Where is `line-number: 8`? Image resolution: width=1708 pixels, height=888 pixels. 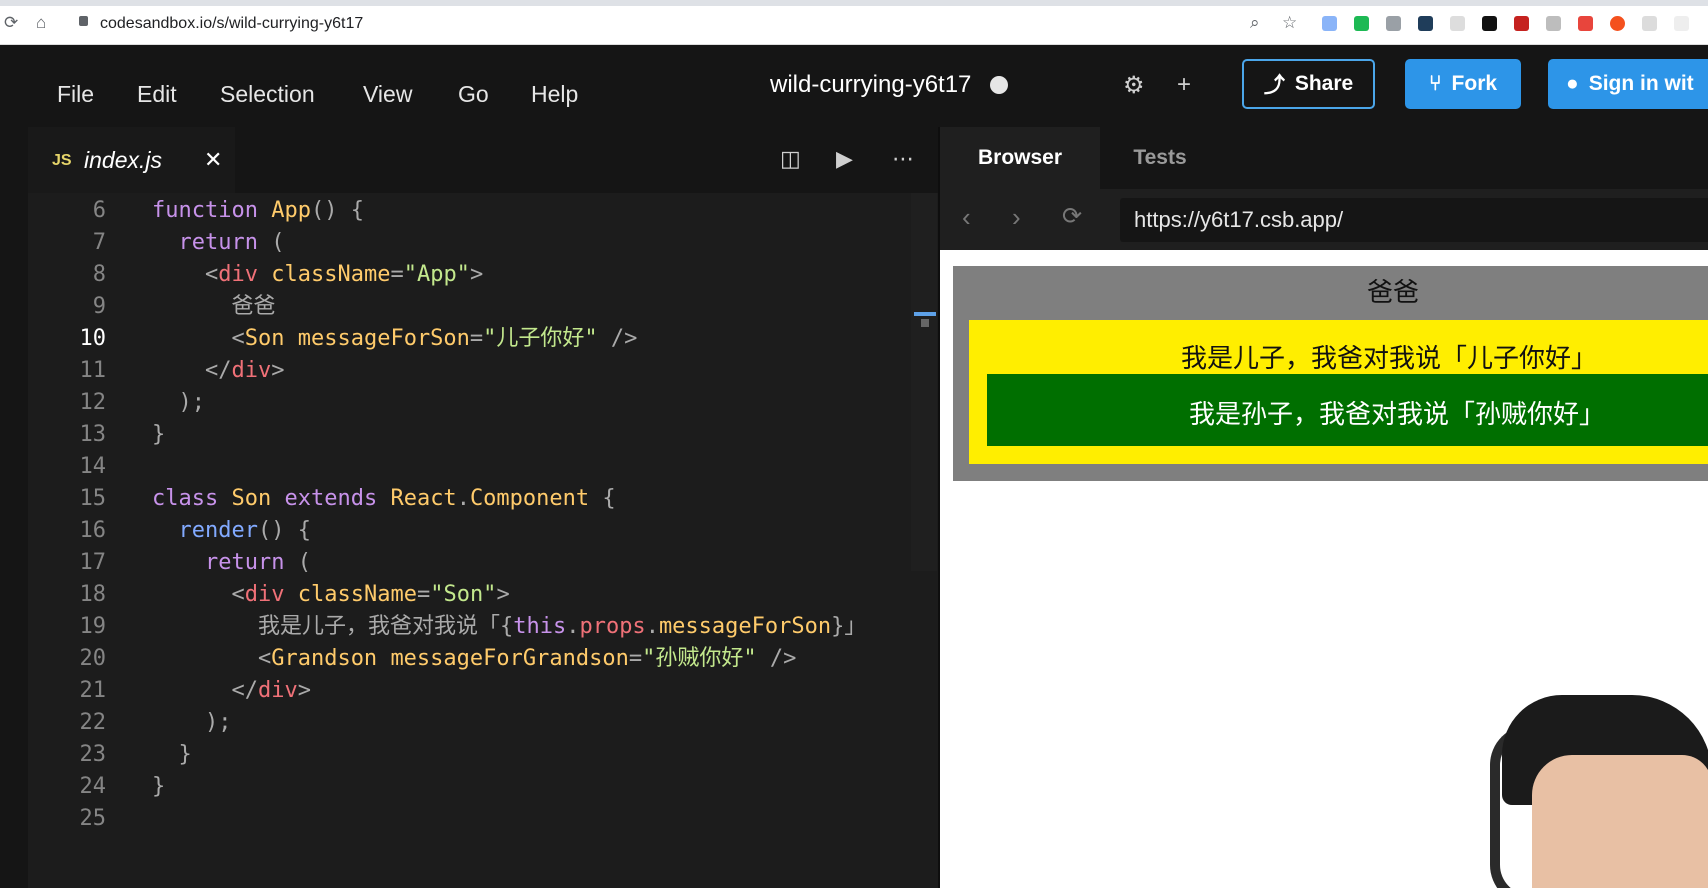 line-number: 8 is located at coordinates (99, 274).